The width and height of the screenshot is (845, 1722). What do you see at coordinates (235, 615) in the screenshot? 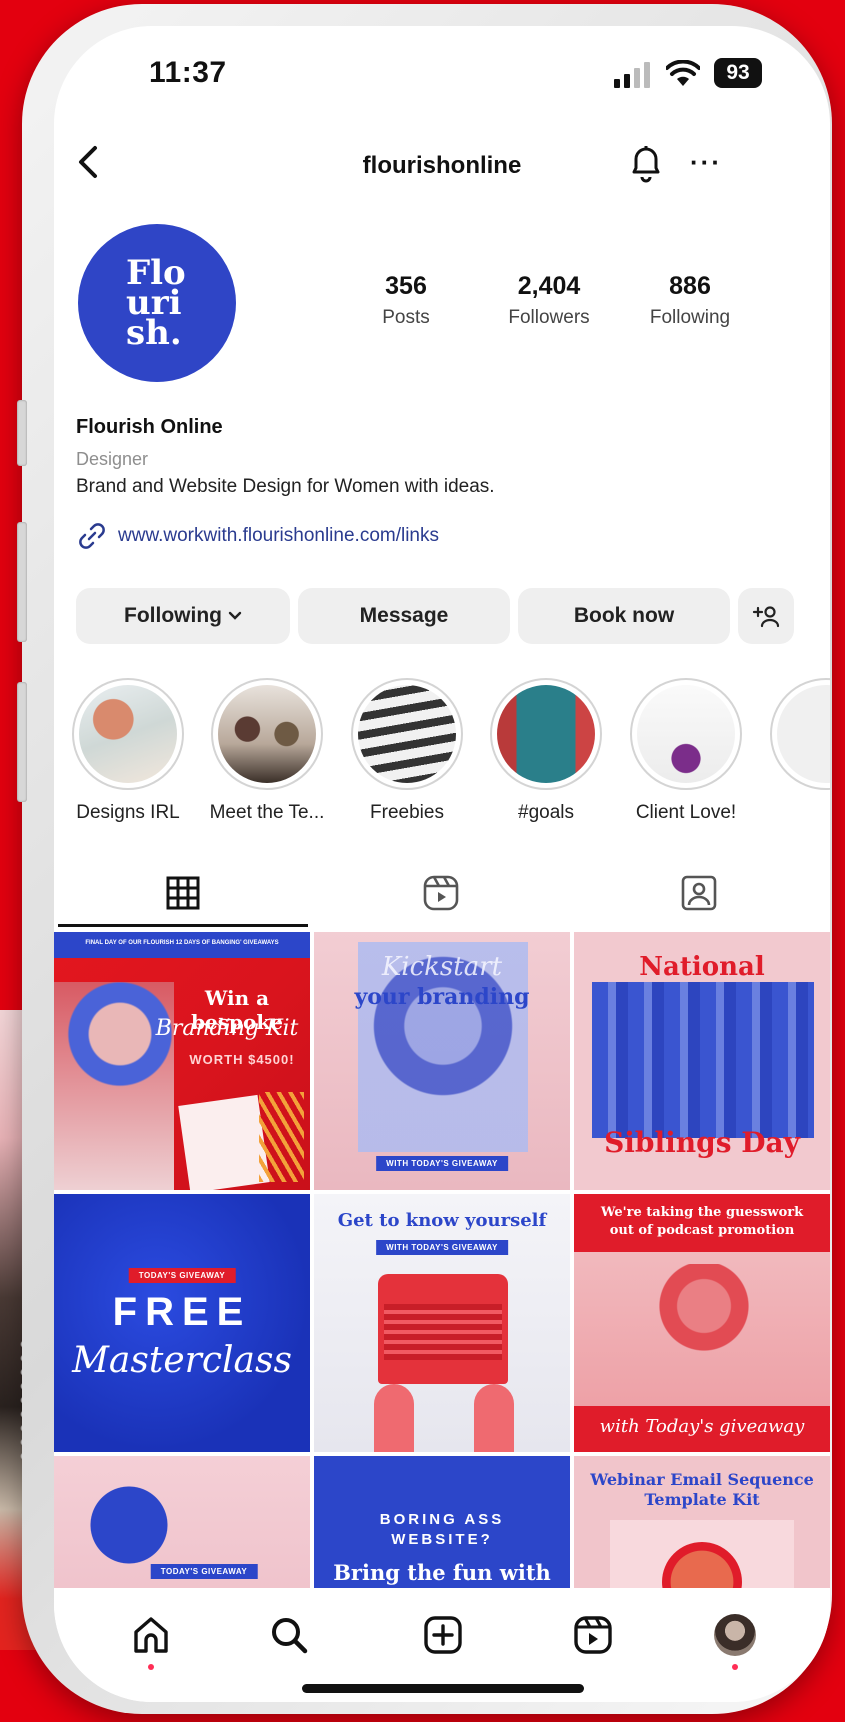
I see `chevron-down-icon` at bounding box center [235, 615].